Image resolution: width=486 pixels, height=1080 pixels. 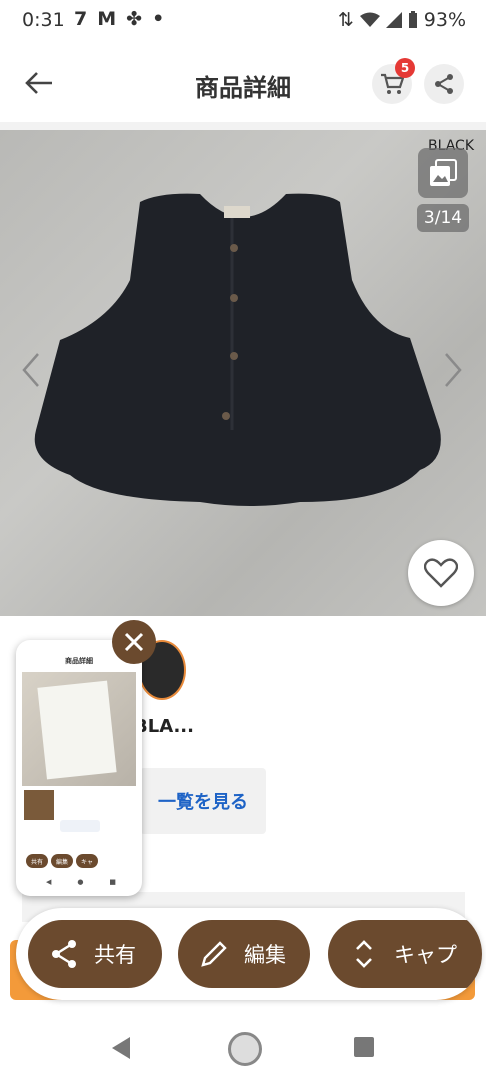 What do you see at coordinates (245, 1049) in the screenshot?
I see `nav-home-button` at bounding box center [245, 1049].